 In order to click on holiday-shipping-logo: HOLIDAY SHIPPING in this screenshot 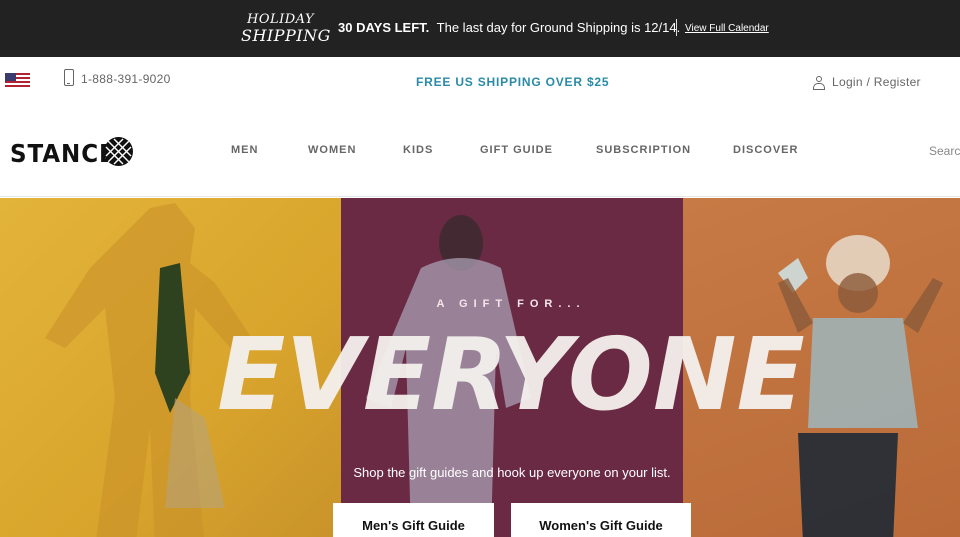, I will do `click(285, 29)`.